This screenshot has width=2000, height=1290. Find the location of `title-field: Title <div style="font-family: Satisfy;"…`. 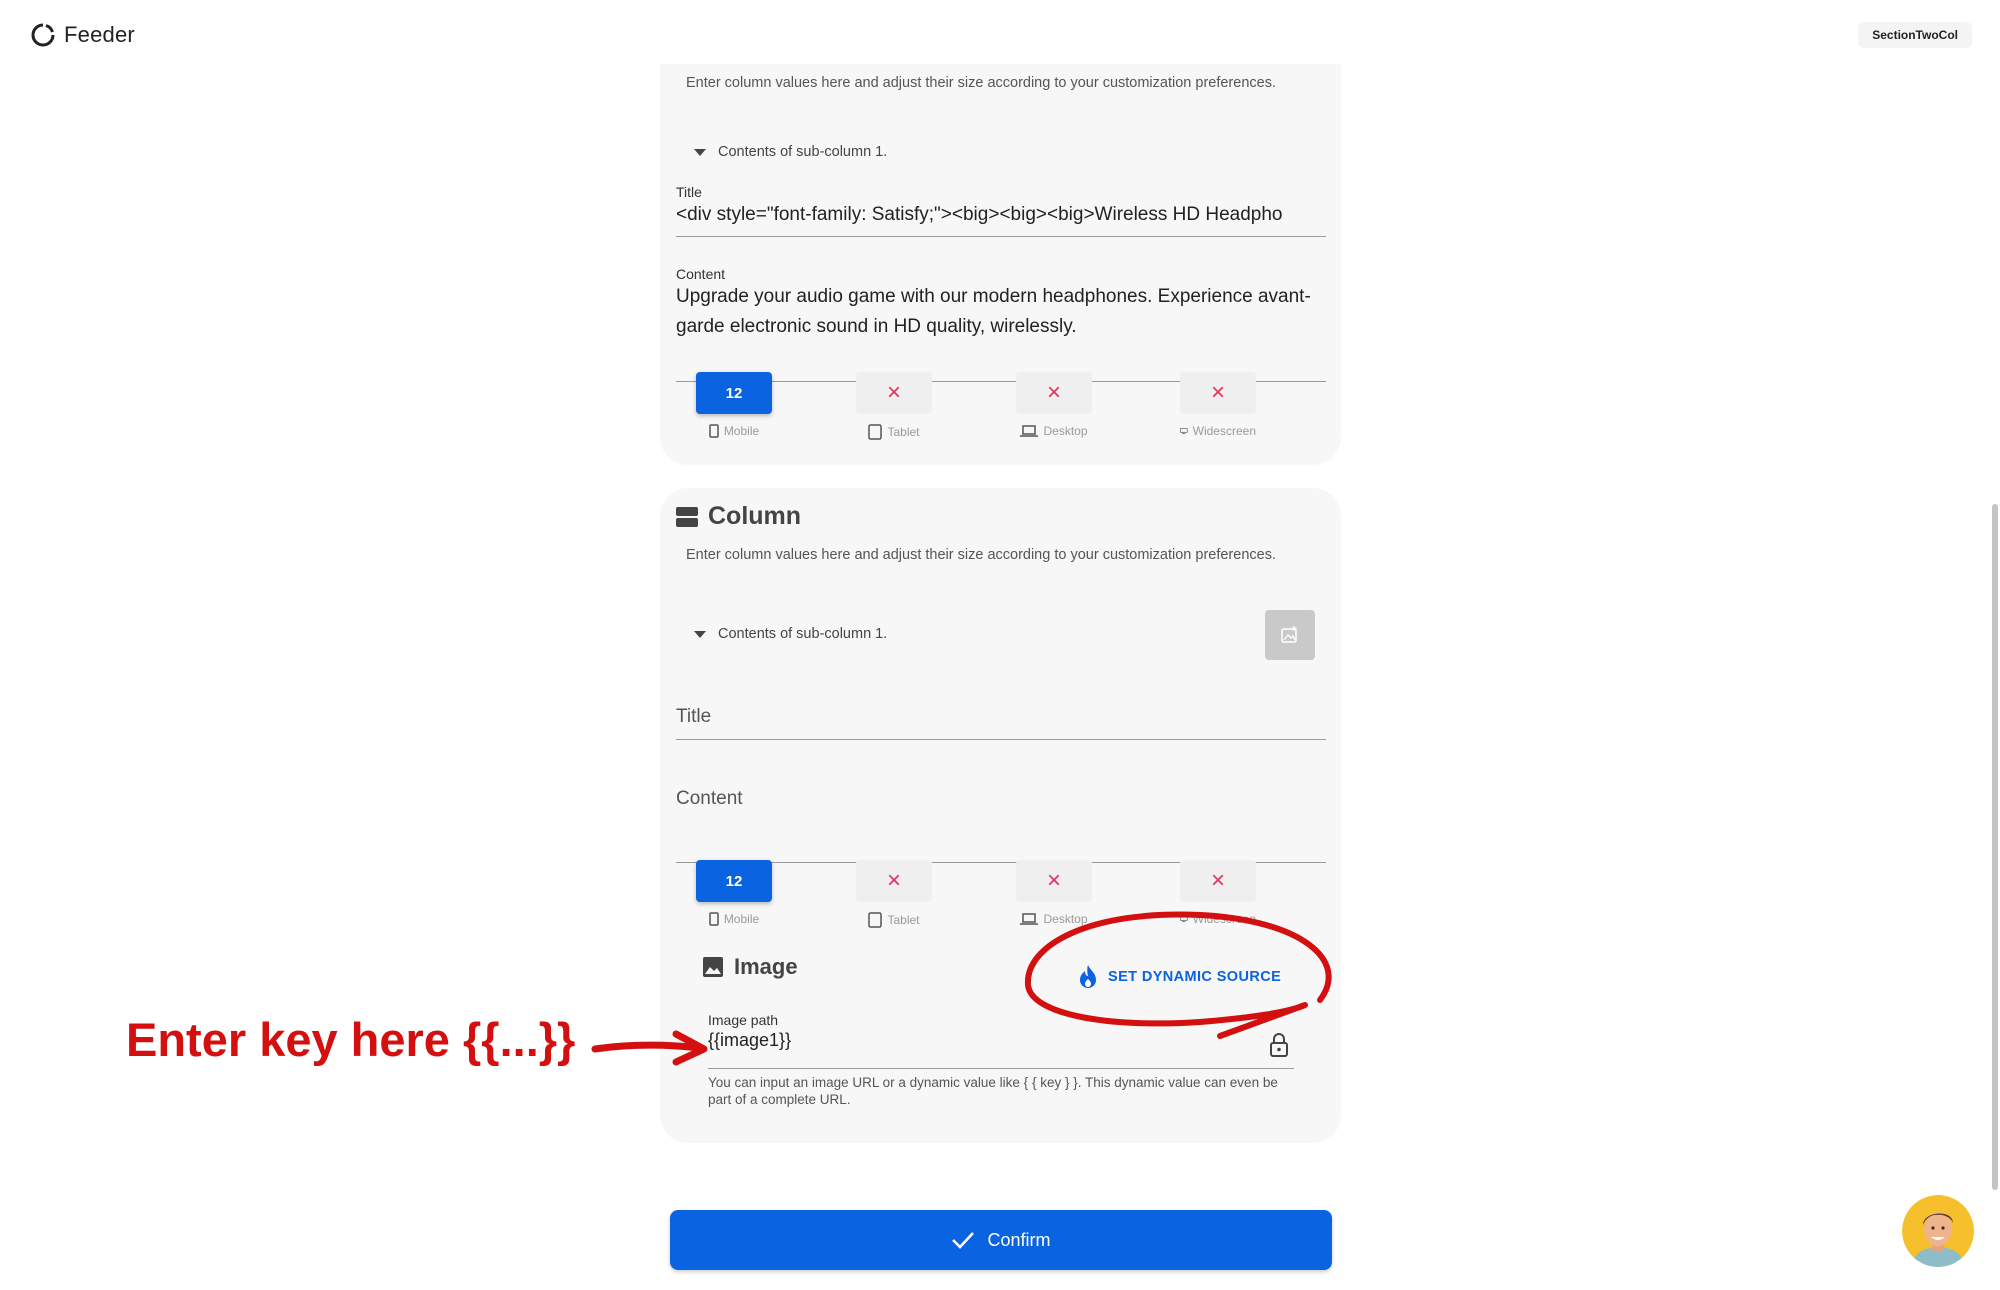

title-field: Title <div style="font-family: Satisfy;"… is located at coordinates (1001, 211).